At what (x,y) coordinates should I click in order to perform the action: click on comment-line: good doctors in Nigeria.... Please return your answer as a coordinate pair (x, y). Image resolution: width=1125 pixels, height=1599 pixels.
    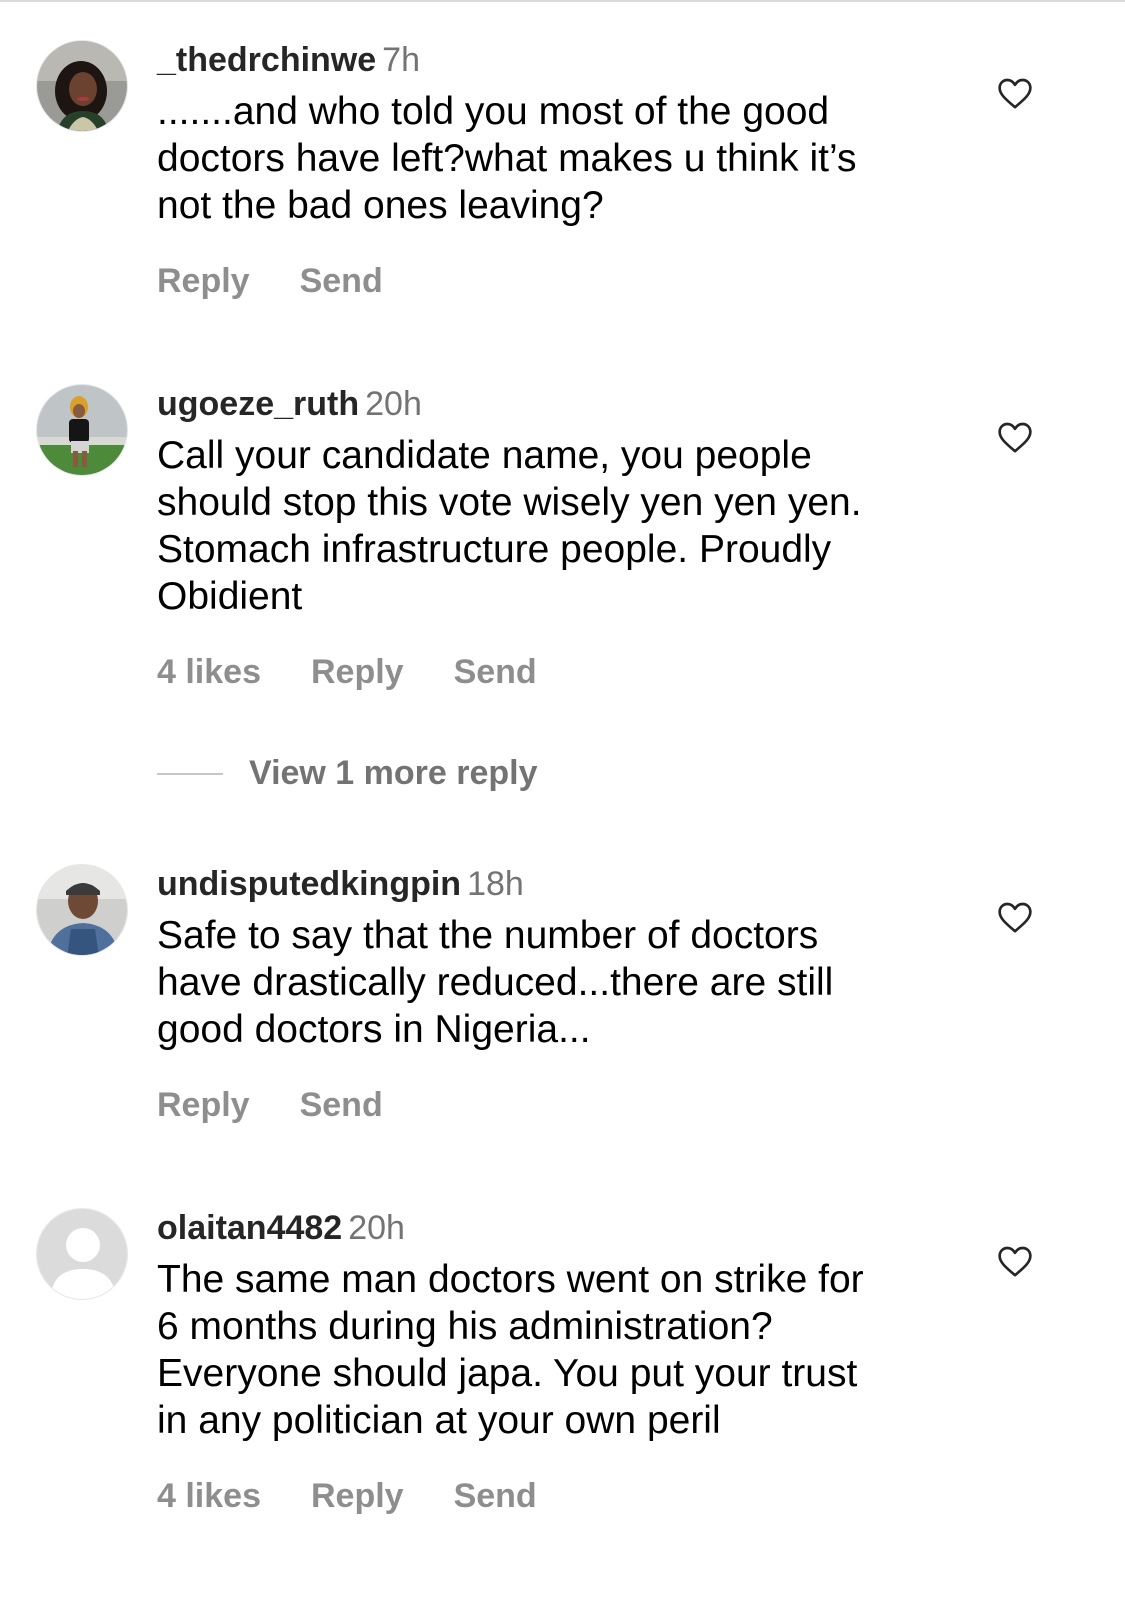
    Looking at the image, I should click on (374, 1029).